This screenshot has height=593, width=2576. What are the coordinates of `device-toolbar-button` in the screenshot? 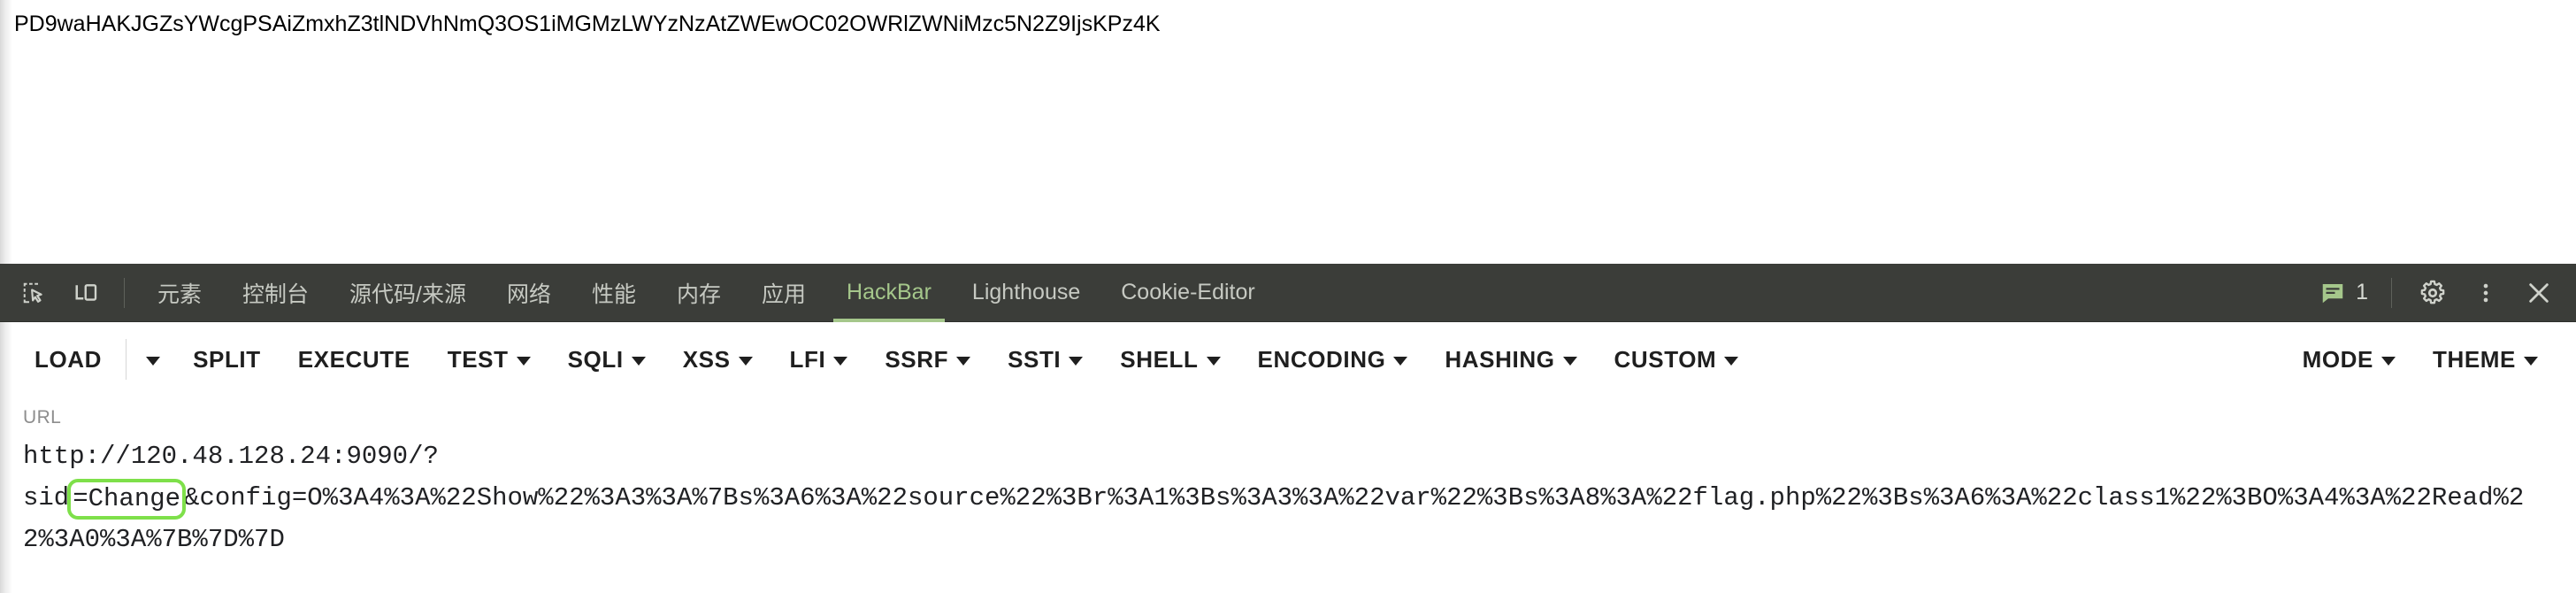 It's located at (86, 293).